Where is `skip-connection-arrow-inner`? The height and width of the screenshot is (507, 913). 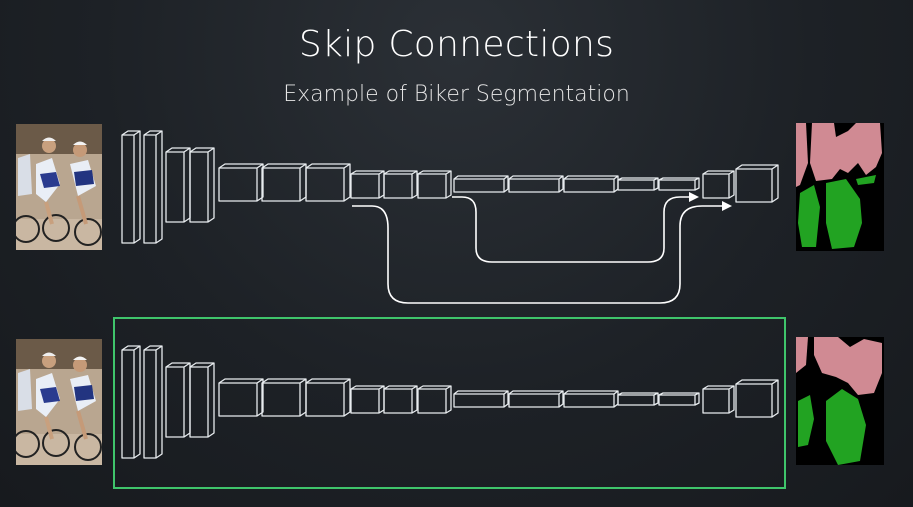 skip-connection-arrow-inner is located at coordinates (575, 227).